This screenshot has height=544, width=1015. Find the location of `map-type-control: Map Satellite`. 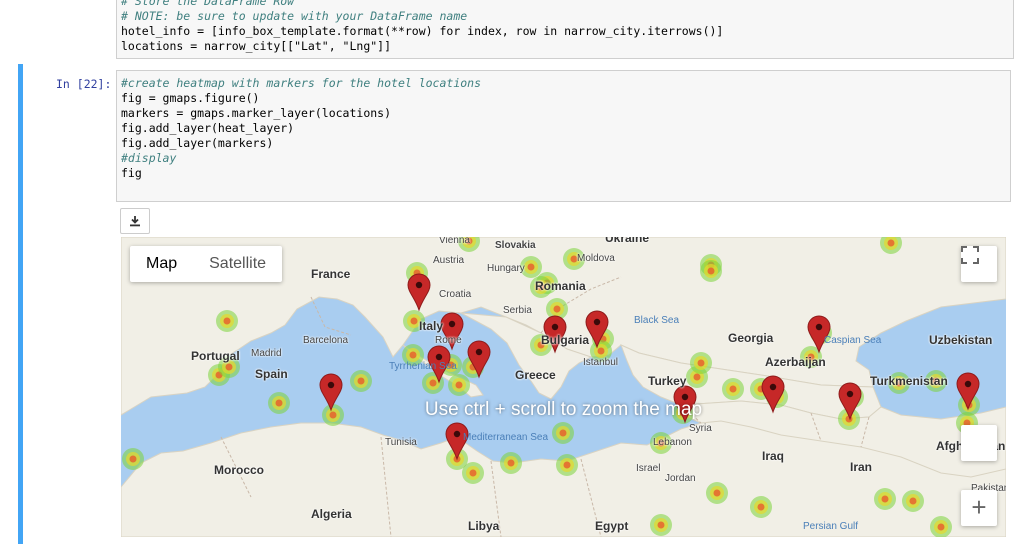

map-type-control: Map Satellite is located at coordinates (206, 264).